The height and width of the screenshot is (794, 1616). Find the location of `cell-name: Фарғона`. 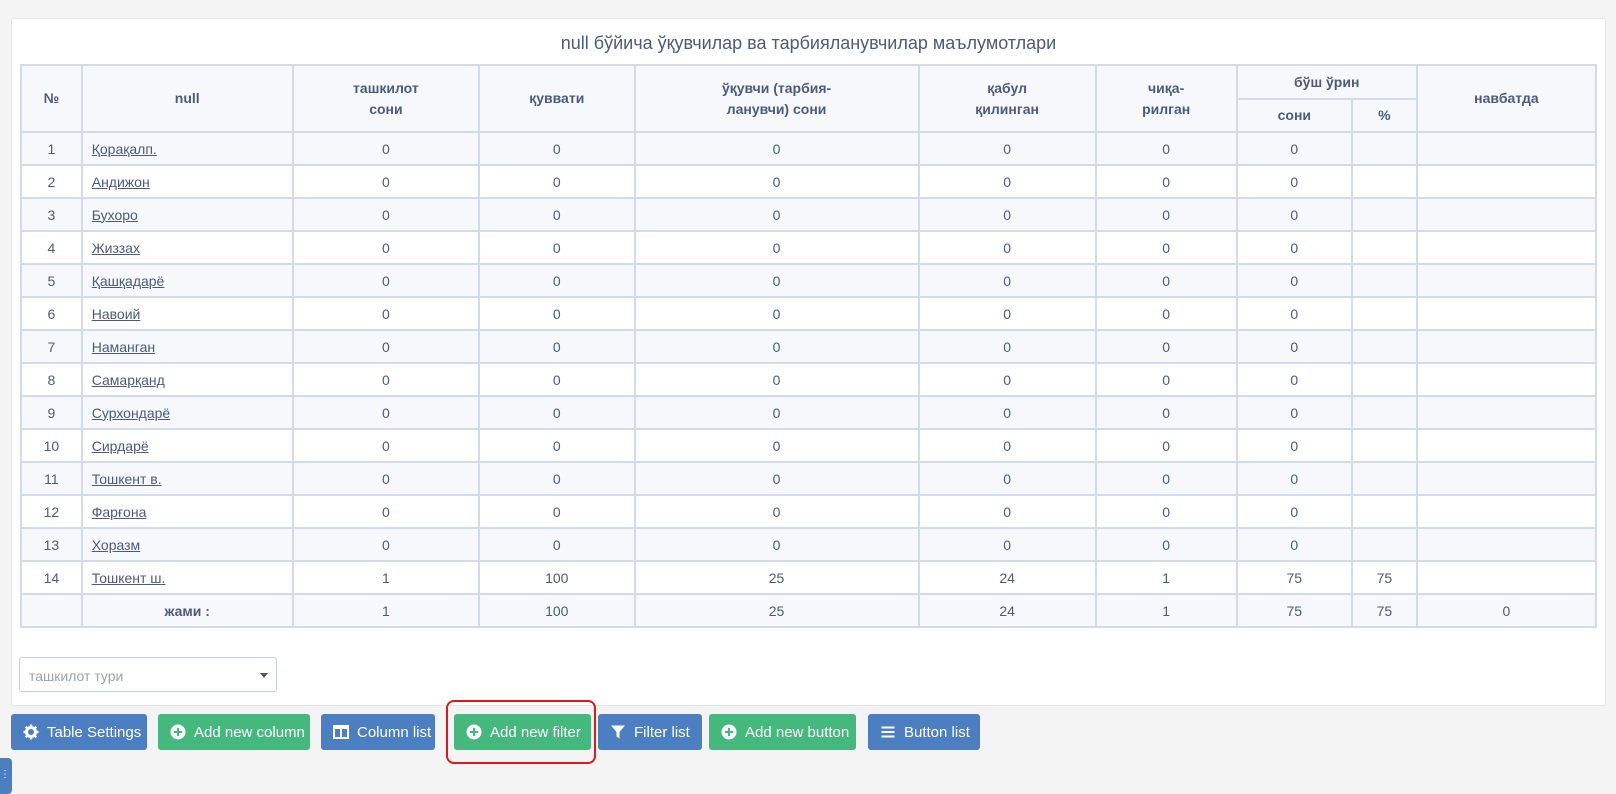

cell-name: Фарғона is located at coordinates (187, 511).